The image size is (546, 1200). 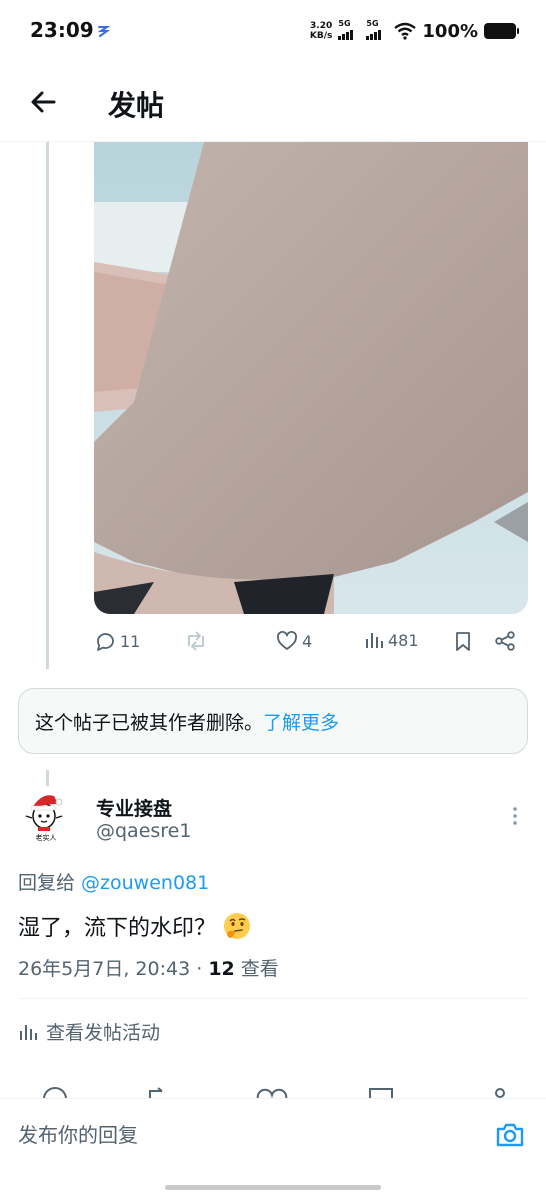 I want to click on reply-composer: 发布你的回复, so click(x=273, y=1149).